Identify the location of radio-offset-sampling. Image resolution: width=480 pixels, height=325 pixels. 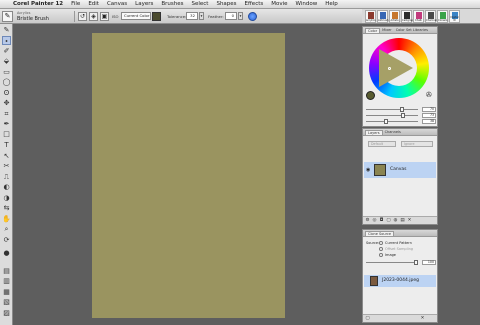
(381, 249).